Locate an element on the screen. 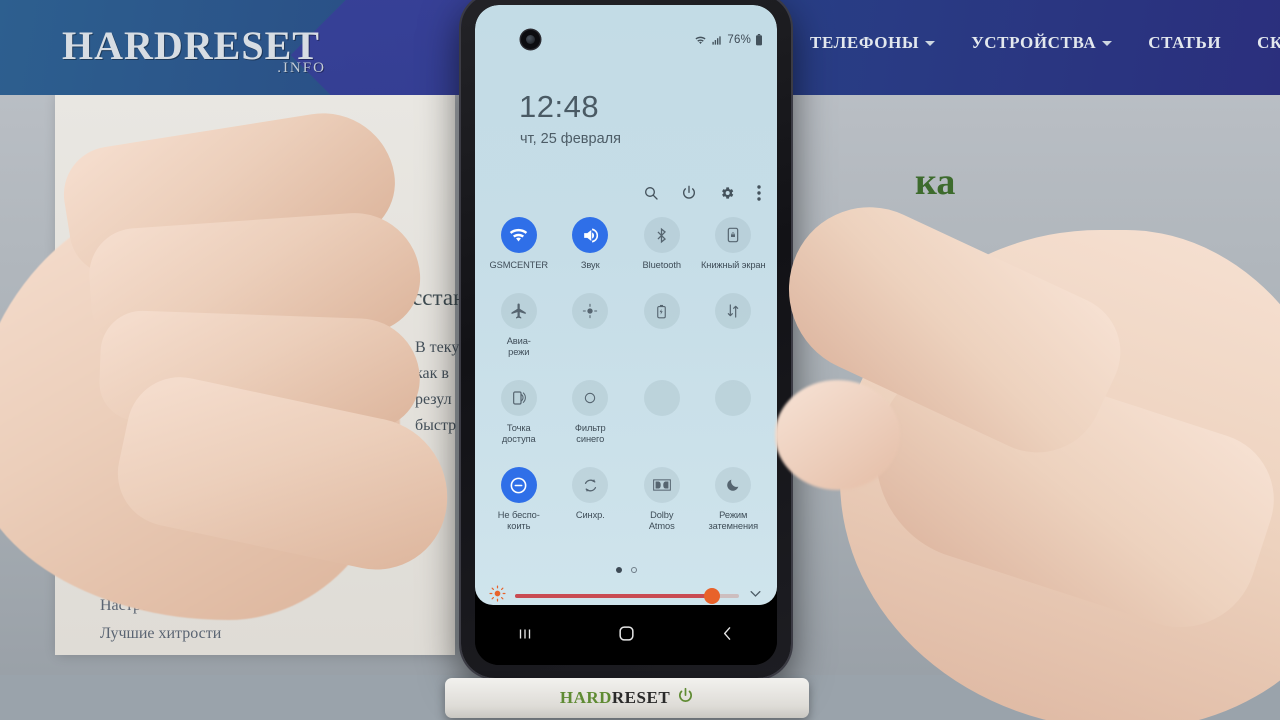  navigation-bar is located at coordinates (626, 636).